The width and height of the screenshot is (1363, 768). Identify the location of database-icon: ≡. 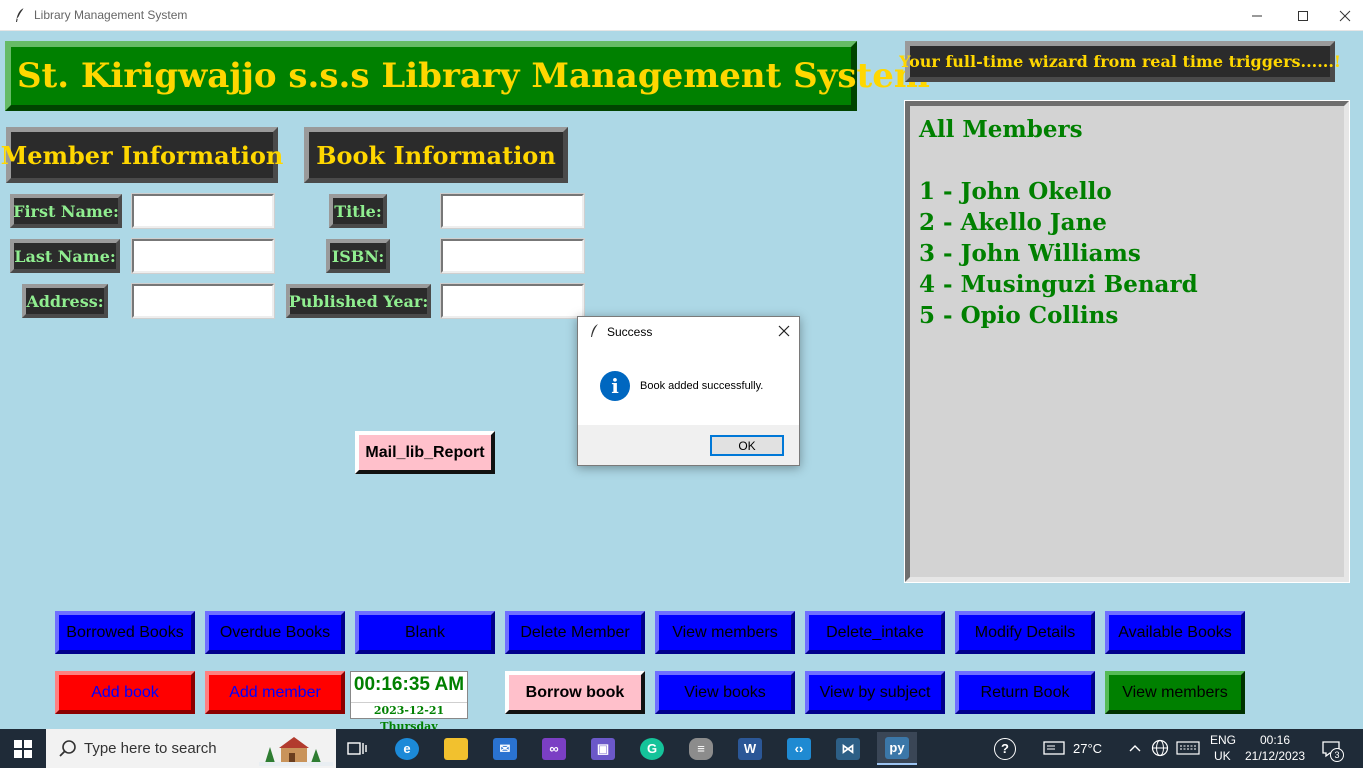
(701, 748).